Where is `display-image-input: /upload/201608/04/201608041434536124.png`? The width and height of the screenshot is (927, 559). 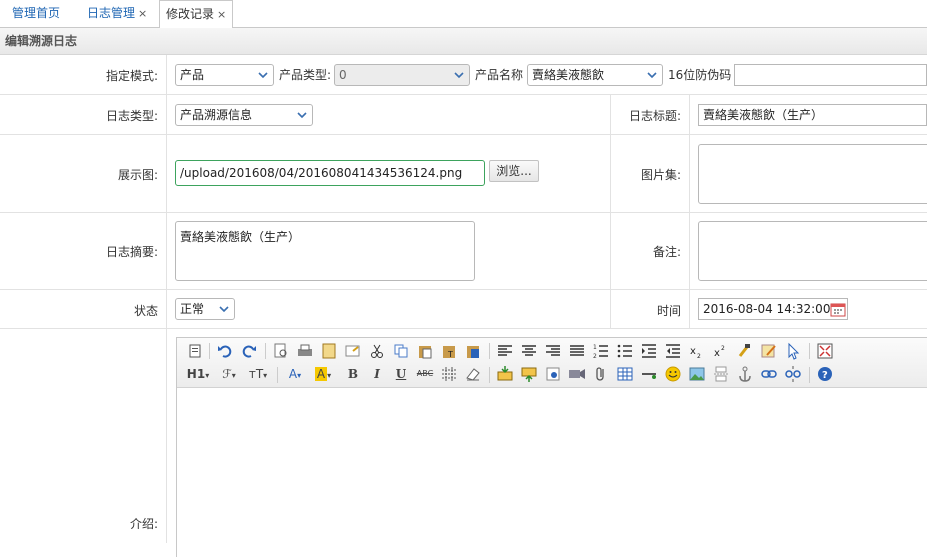
display-image-input: /upload/201608/04/201608041434536124.png is located at coordinates (330, 173).